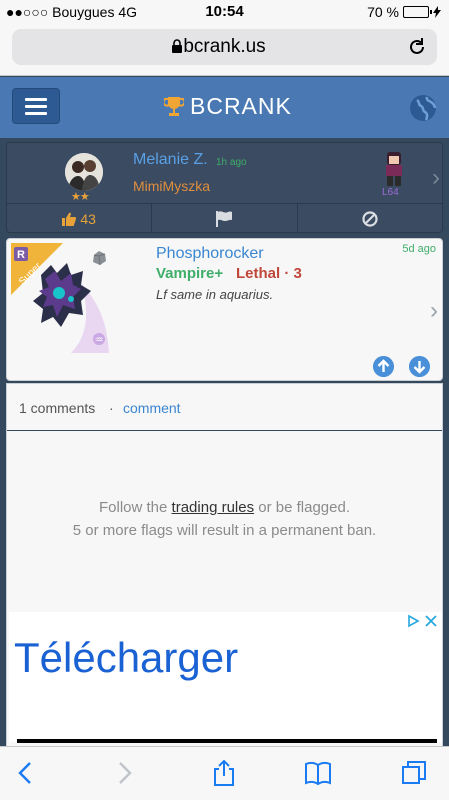 The image size is (449, 800). I want to click on player-level: L64, so click(390, 192).